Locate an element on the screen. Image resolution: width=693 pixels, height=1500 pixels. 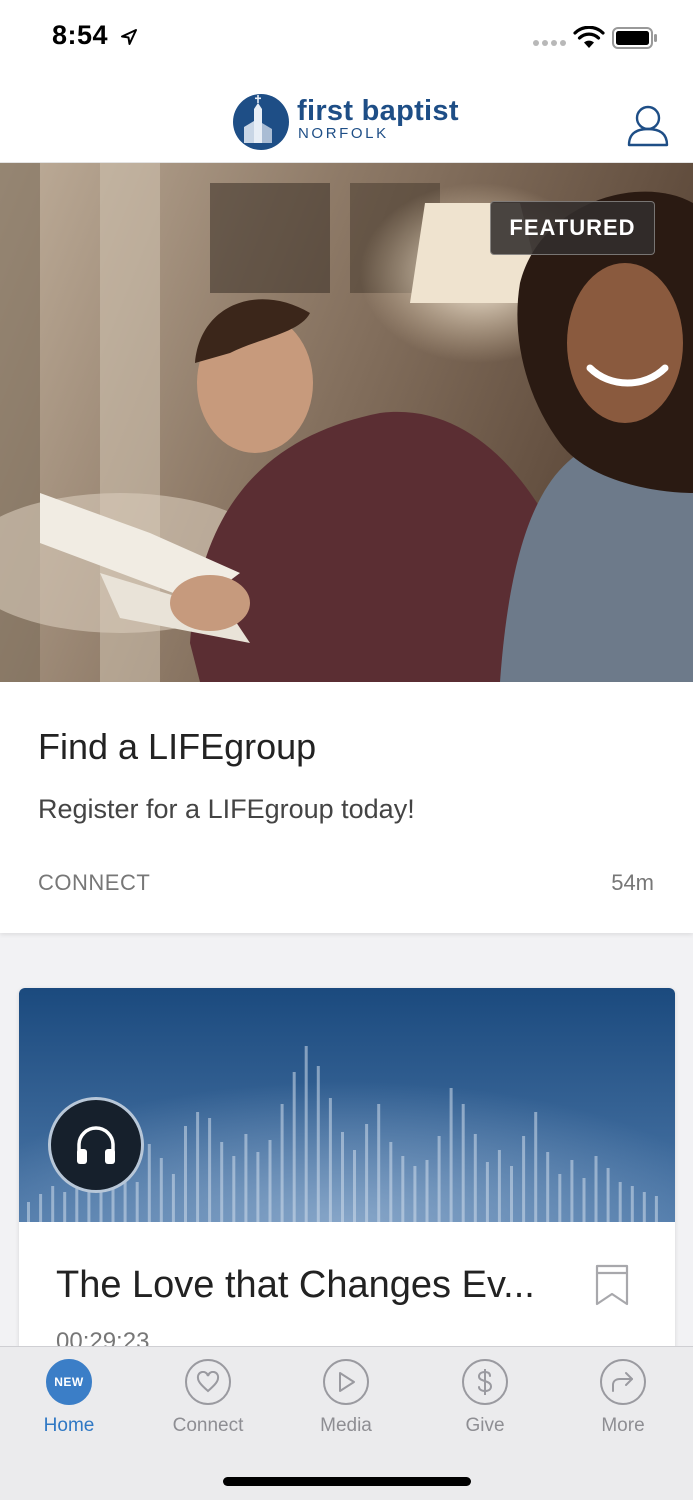
status-bar: 8:54 is located at coordinates (346, 40).